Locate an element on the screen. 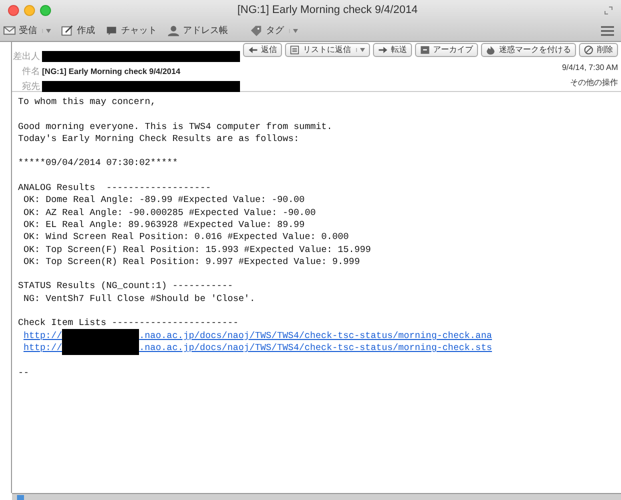 The width and height of the screenshot is (621, 500). field-label: 差出人 is located at coordinates (26, 56).